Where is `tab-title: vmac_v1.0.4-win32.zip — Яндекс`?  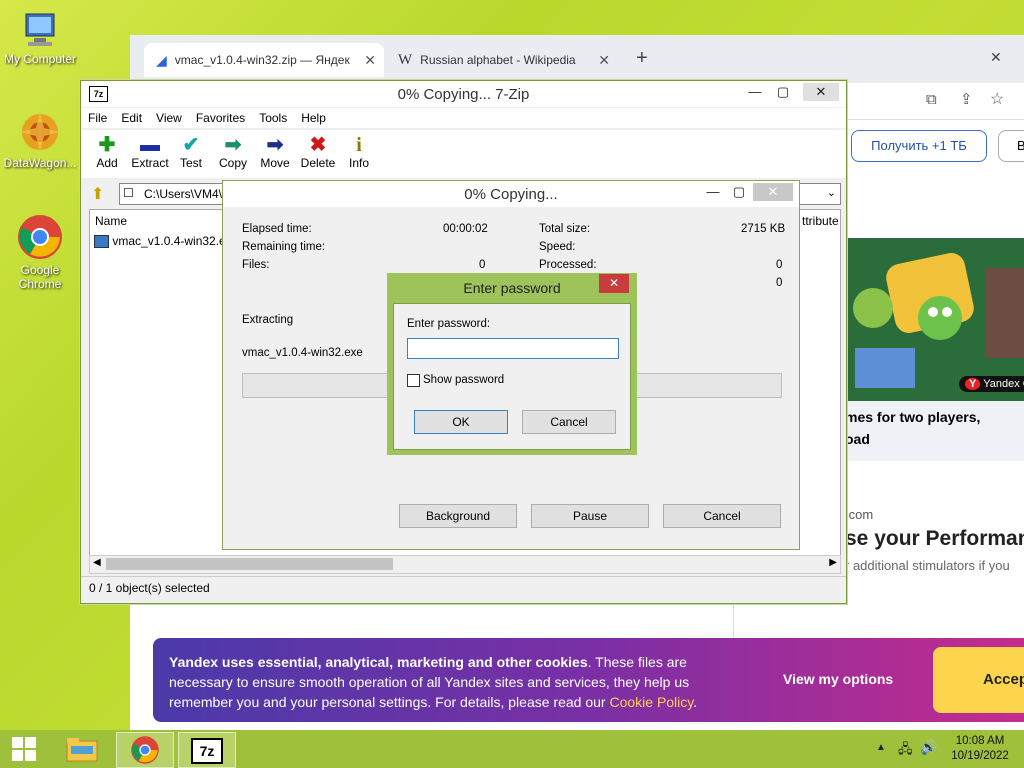
tab-title: vmac_v1.0.4-win32.zip — Яндекс is located at coordinates (262, 60).